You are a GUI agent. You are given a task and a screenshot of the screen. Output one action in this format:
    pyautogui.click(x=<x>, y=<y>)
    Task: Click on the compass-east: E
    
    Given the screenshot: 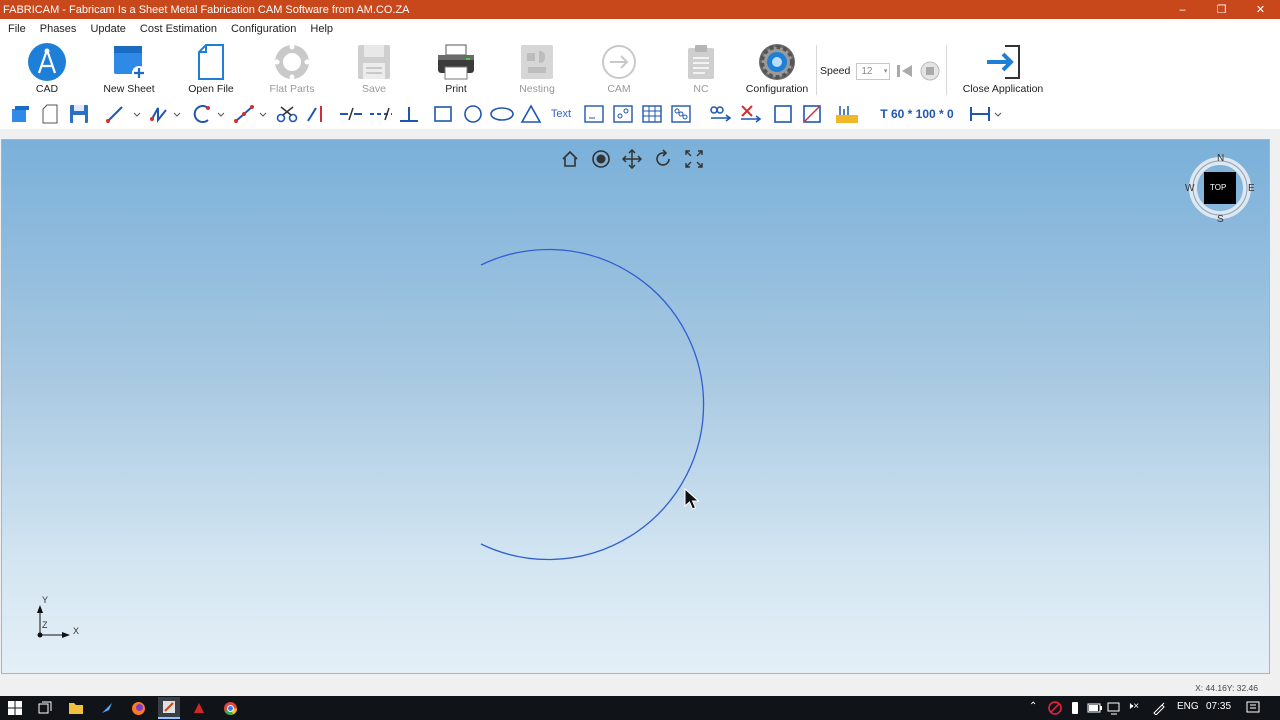 What is the action you would take?
    pyautogui.click(x=1251, y=188)
    